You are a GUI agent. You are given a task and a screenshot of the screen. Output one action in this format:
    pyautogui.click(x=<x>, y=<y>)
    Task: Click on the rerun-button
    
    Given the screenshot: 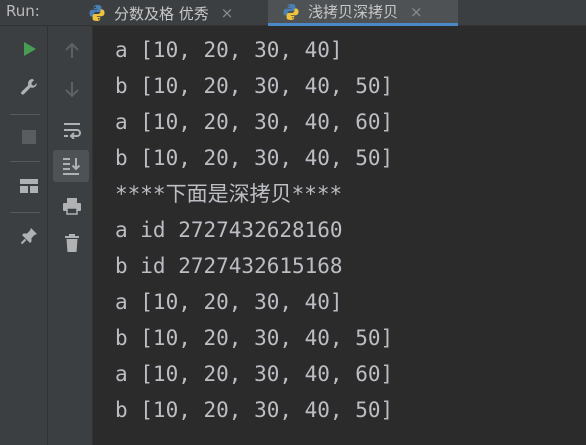 What is the action you would take?
    pyautogui.click(x=29, y=49)
    